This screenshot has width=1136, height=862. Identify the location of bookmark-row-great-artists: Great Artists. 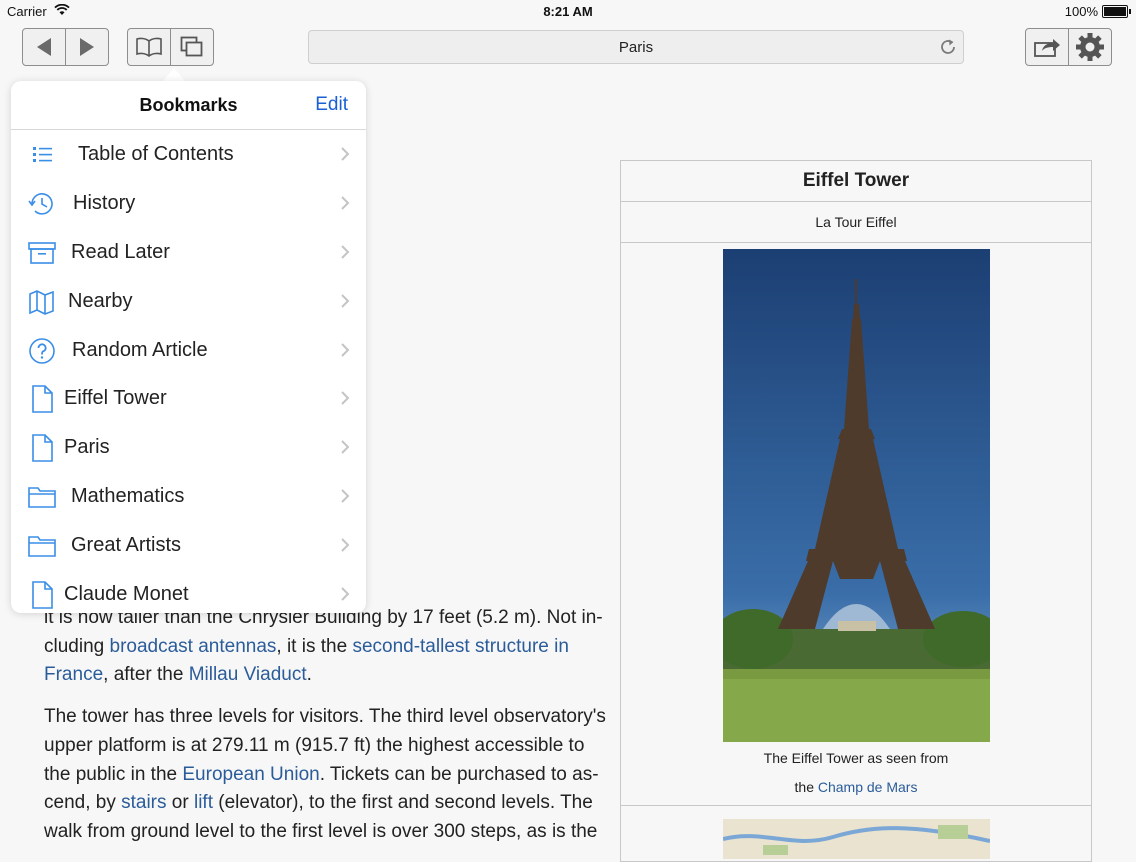
(188, 545).